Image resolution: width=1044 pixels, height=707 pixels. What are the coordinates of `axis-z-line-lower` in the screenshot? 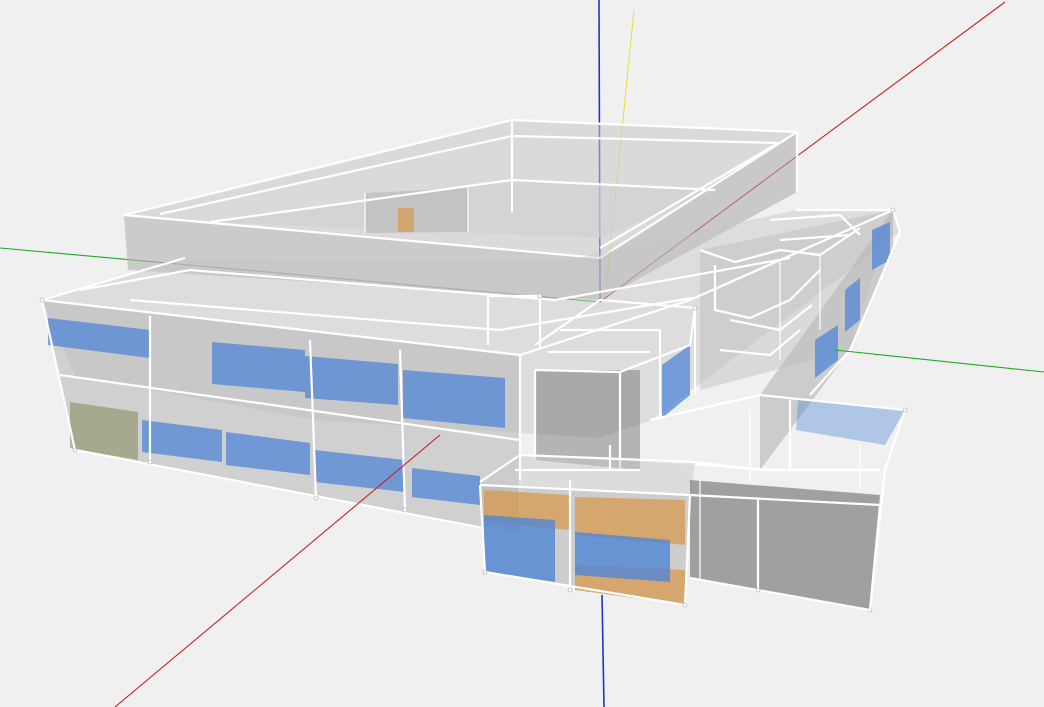 It's located at (603, 650).